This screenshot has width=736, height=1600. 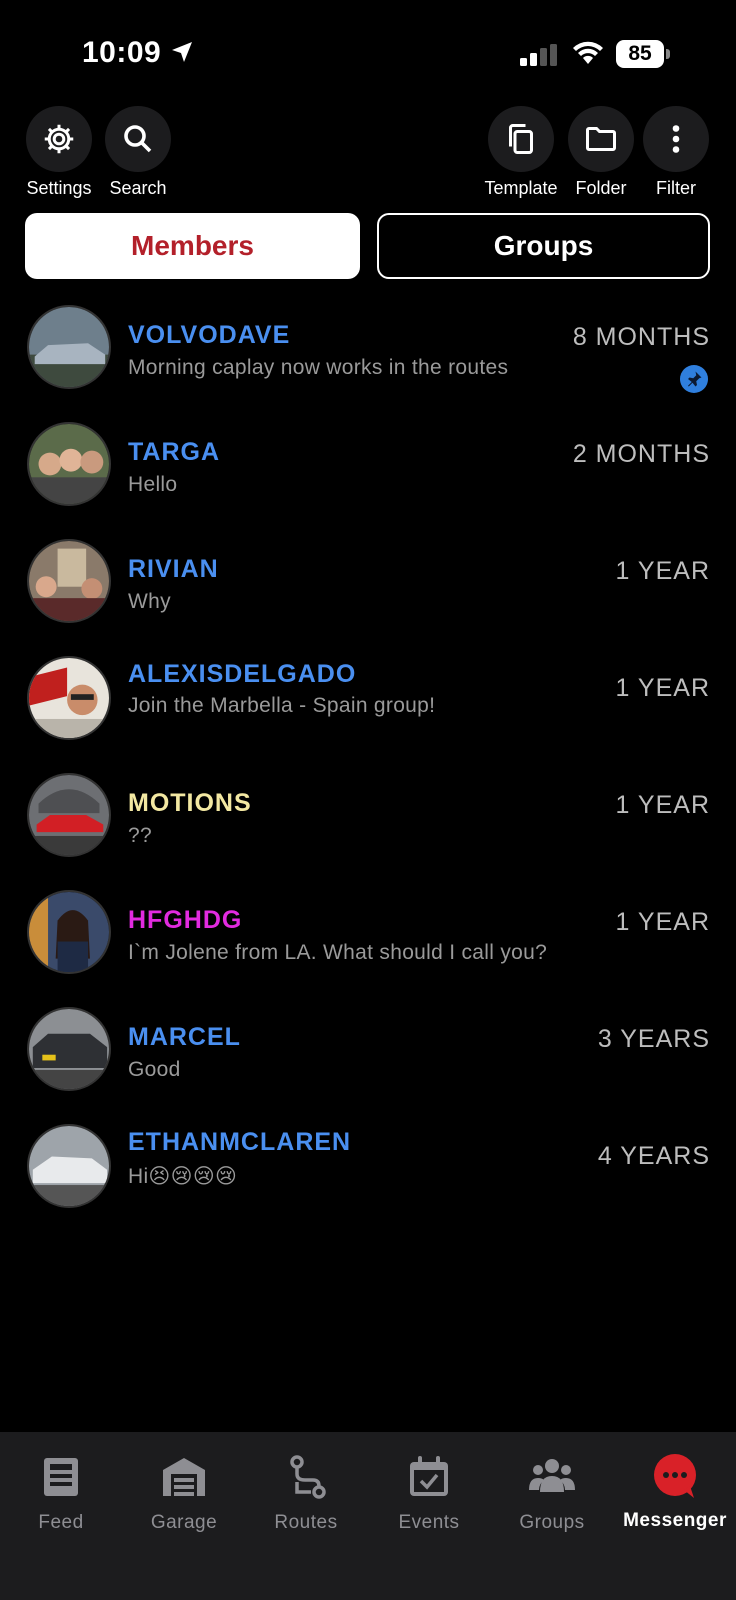 What do you see at coordinates (368, 1174) in the screenshot?
I see `conversation-row: ETHANMCLAREN Hi😣😢😢😢 4 YEARS` at bounding box center [368, 1174].